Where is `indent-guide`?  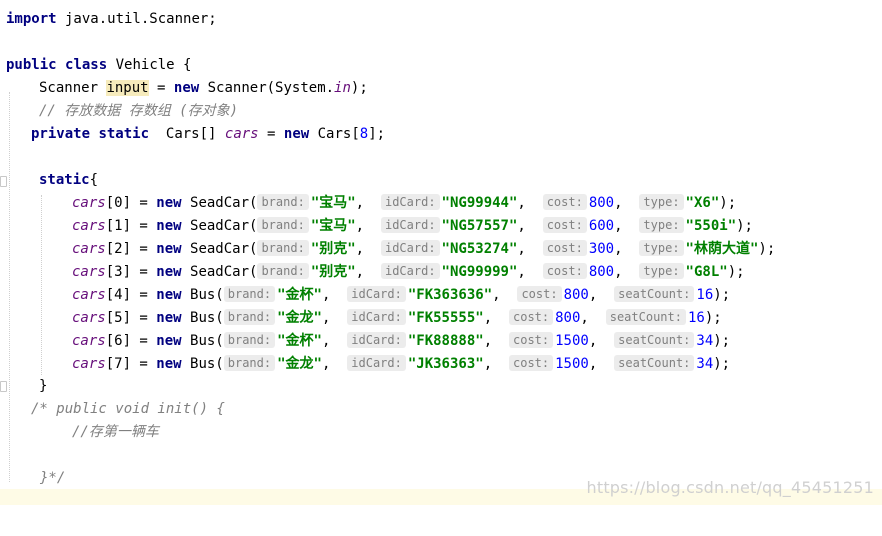 indent-guide is located at coordinates (9, 287).